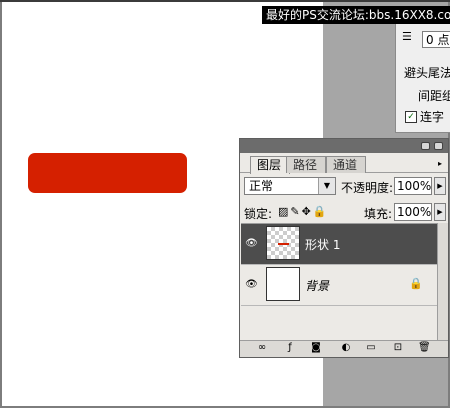 This screenshot has height=408, width=450. Describe the element at coordinates (326, 186) in the screenshot. I see `chevron-down-icon: ▼` at that location.